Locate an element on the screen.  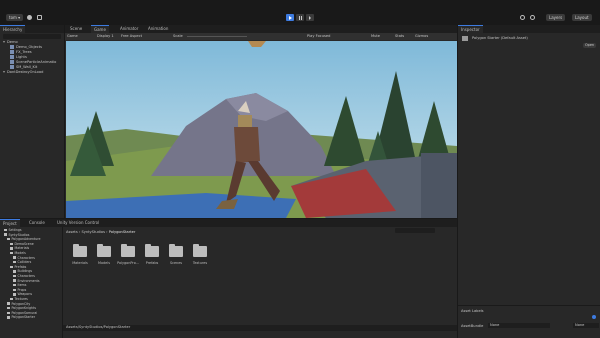
open-button: Open is located at coordinates (590, 45).